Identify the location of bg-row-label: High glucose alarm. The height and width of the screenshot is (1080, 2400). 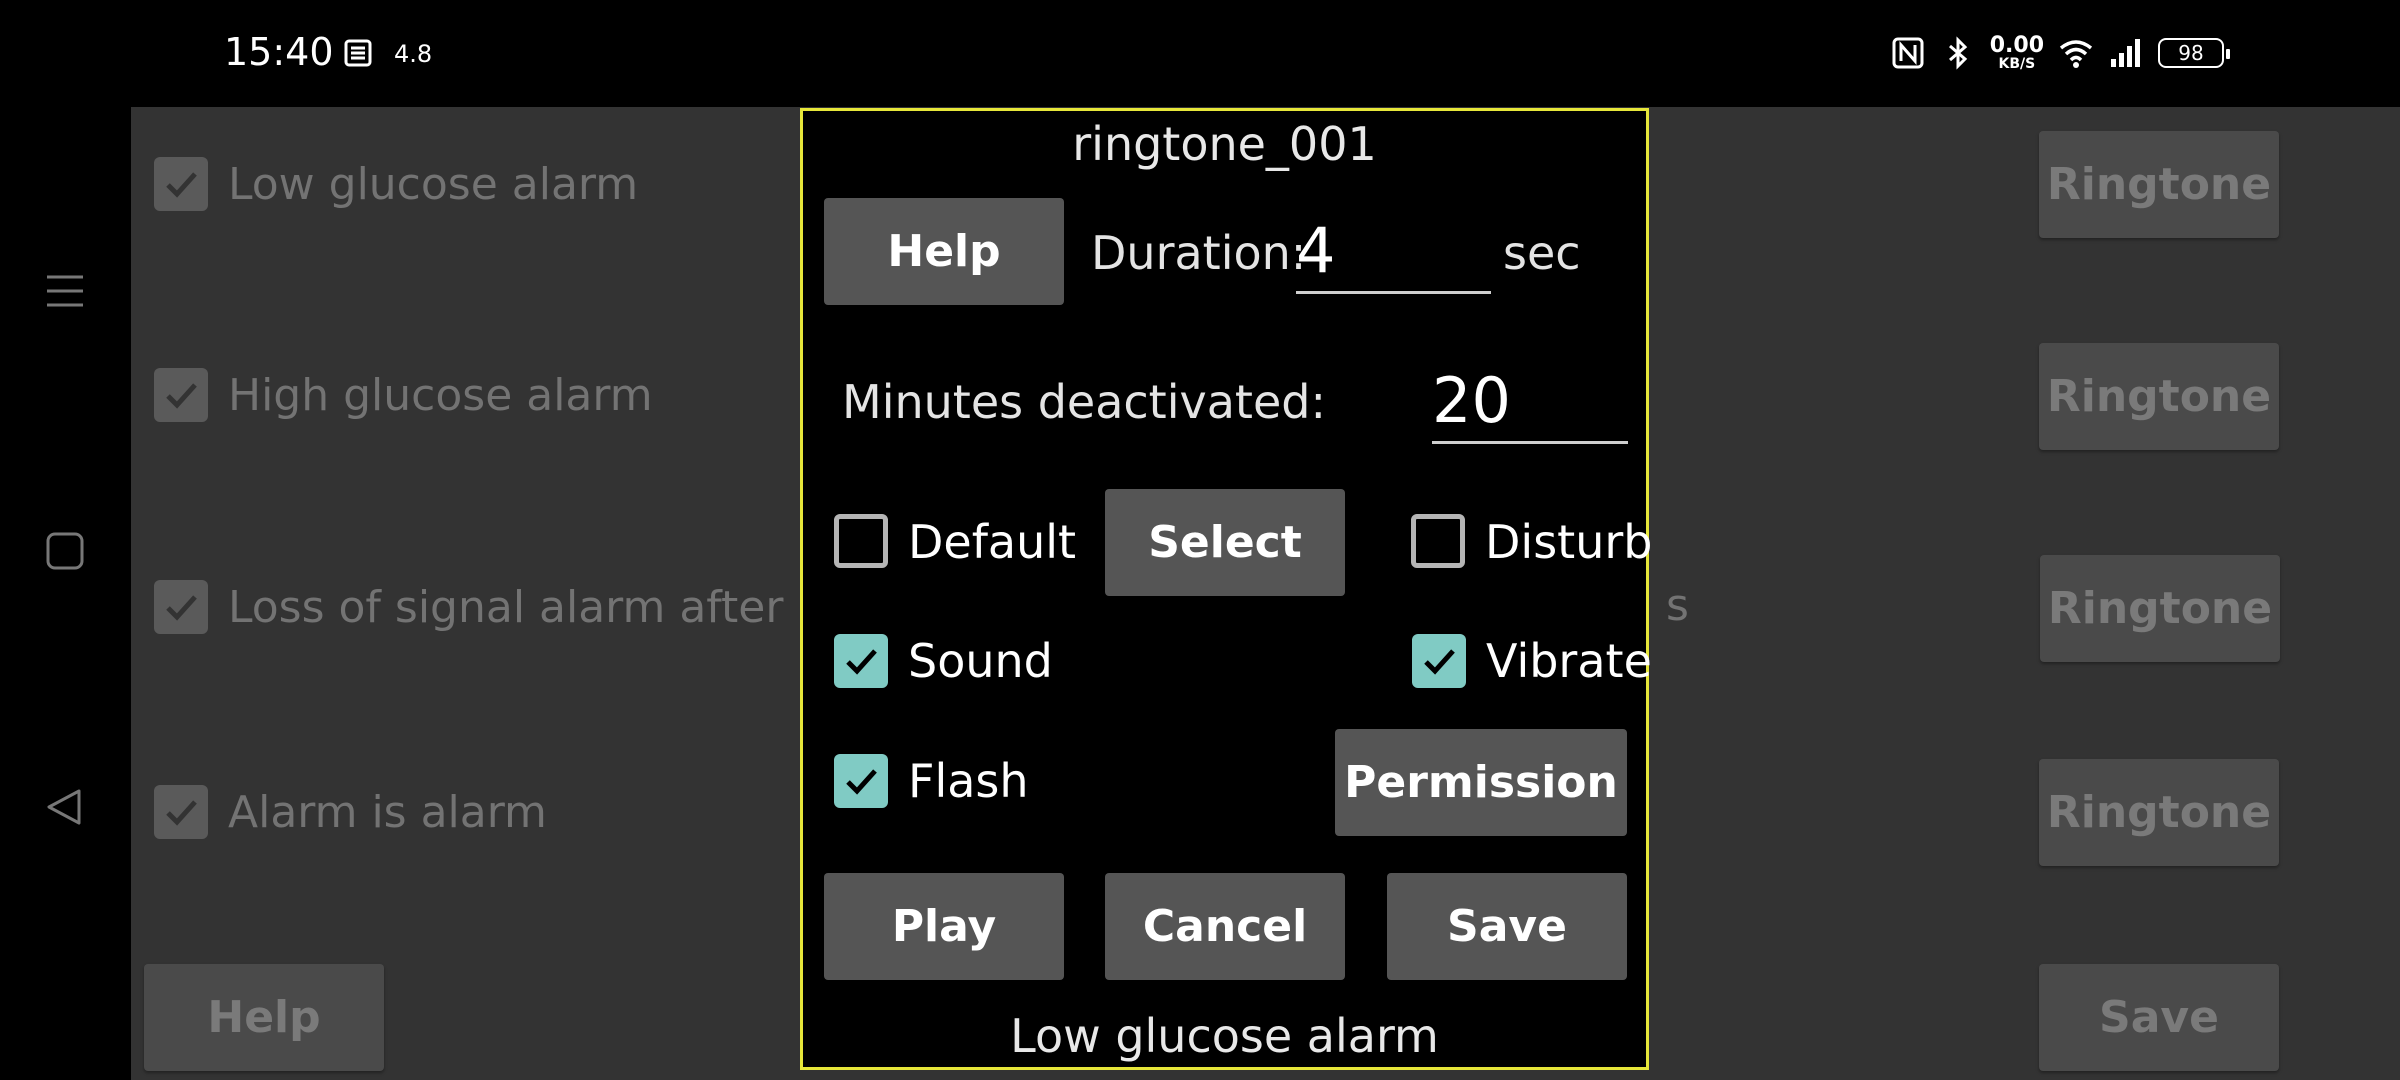
(440, 395).